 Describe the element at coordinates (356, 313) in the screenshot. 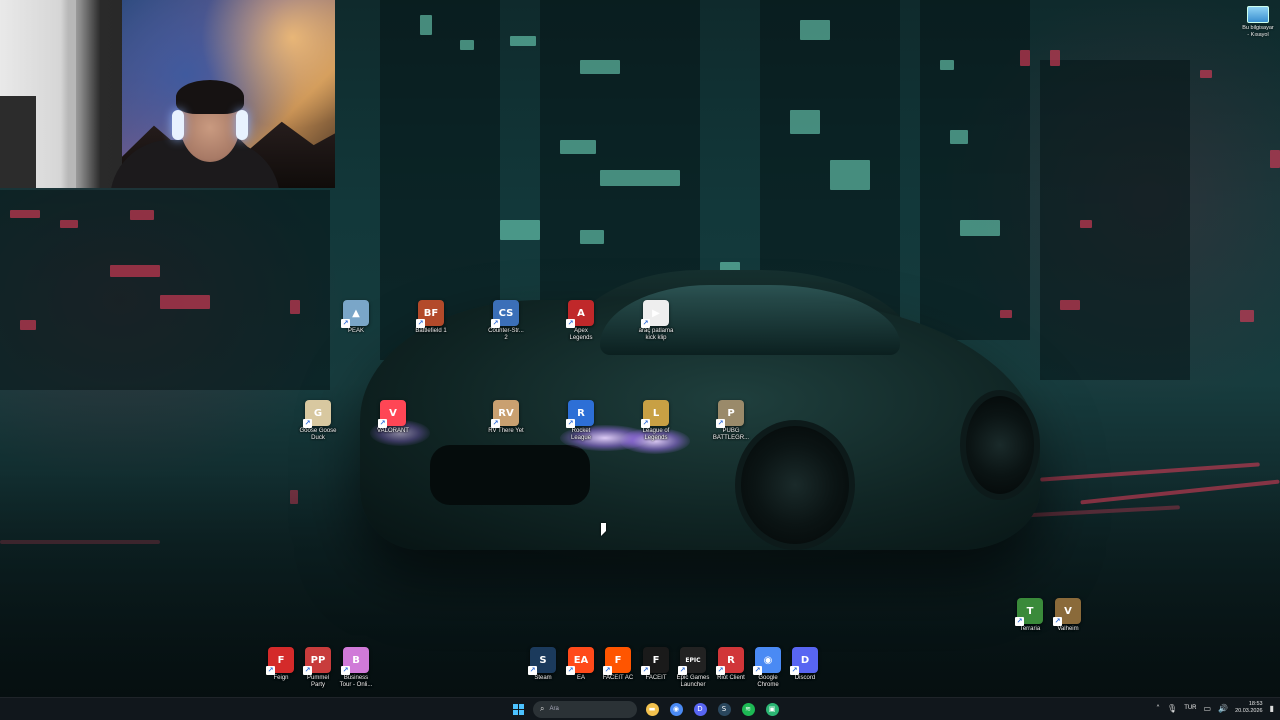

I see `icon-glyph: ▲` at that location.